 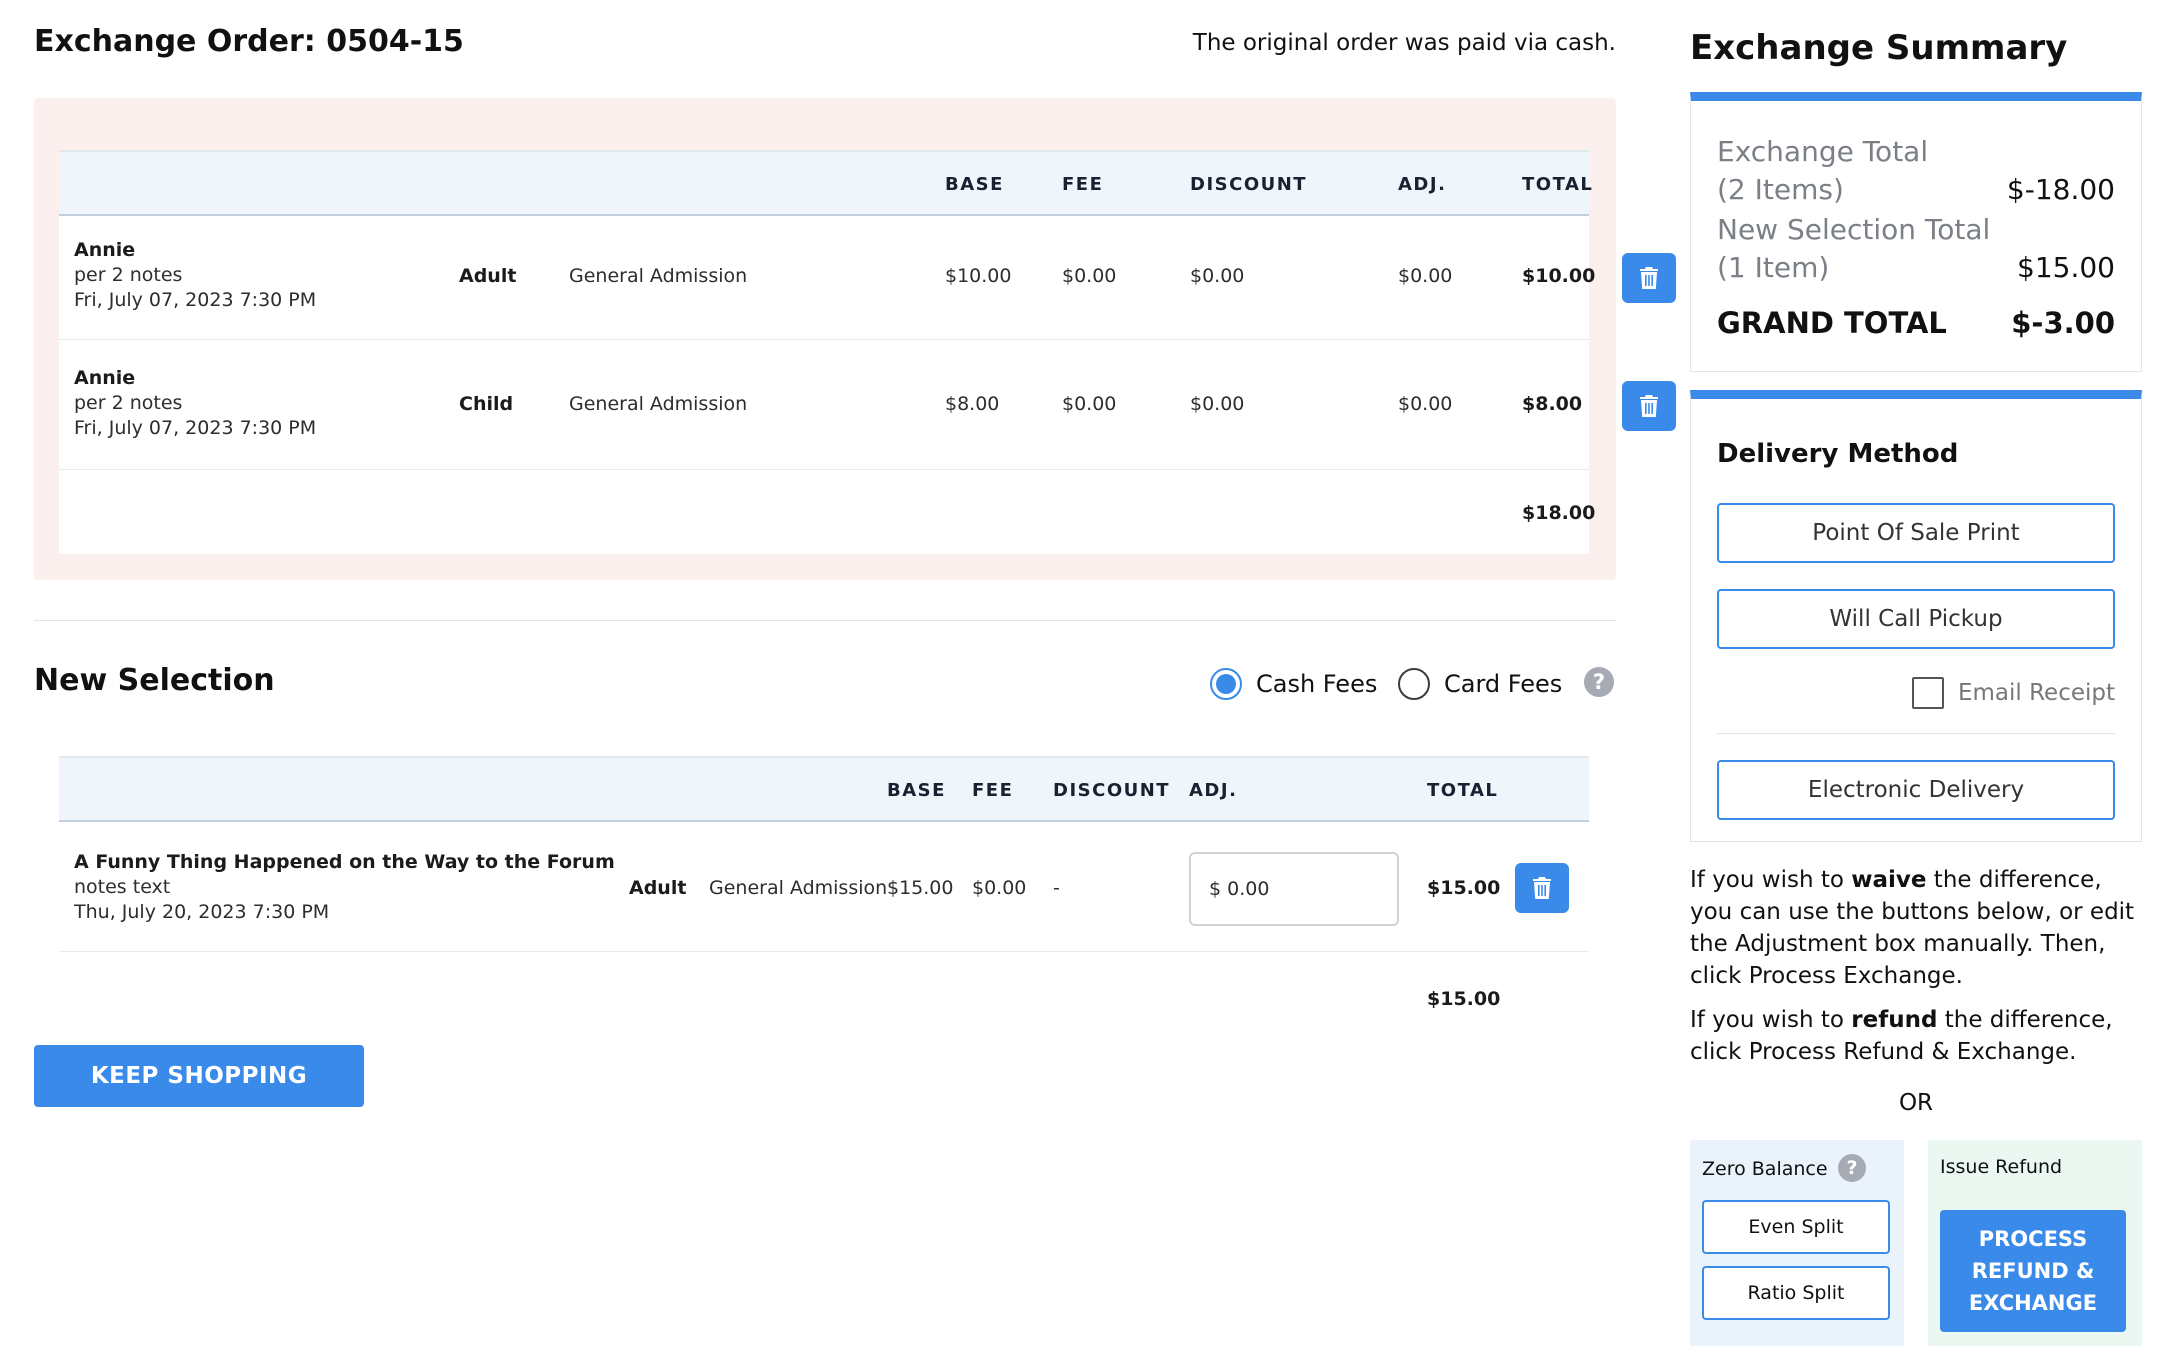 What do you see at coordinates (1879, 48) in the screenshot?
I see `summary-title: Exchange Summary` at bounding box center [1879, 48].